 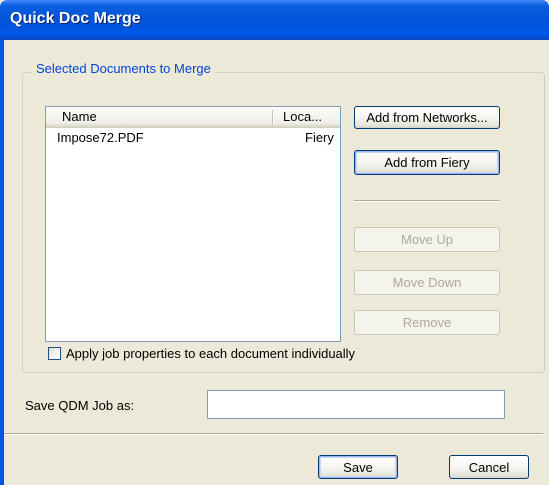 I want to click on move-up-button: Move Up, so click(x=427, y=239).